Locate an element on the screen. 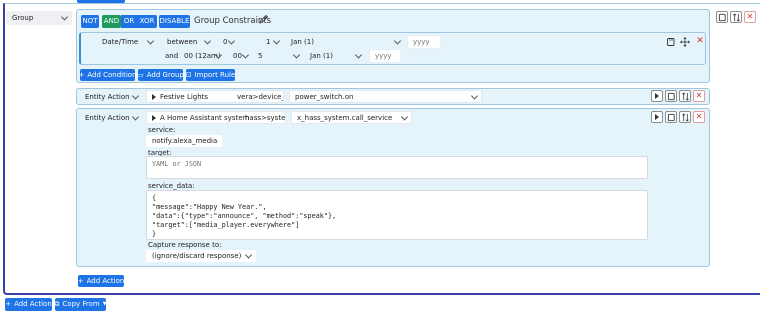 The width and height of the screenshot is (760, 318). import-icon: ⊡ is located at coordinates (188, 74).